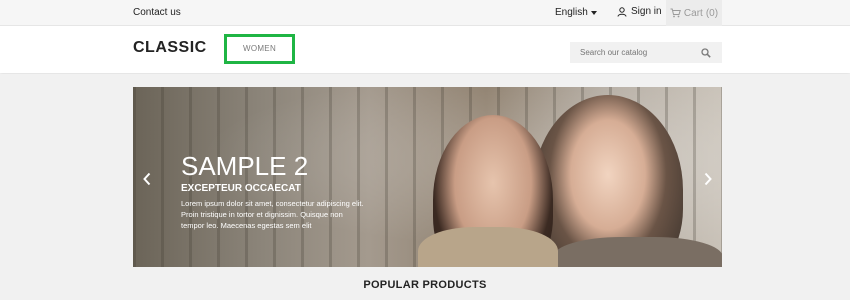 Image resolution: width=850 pixels, height=300 pixels. Describe the element at coordinates (157, 12) in the screenshot. I see `contact-us-link: Contact us` at that location.